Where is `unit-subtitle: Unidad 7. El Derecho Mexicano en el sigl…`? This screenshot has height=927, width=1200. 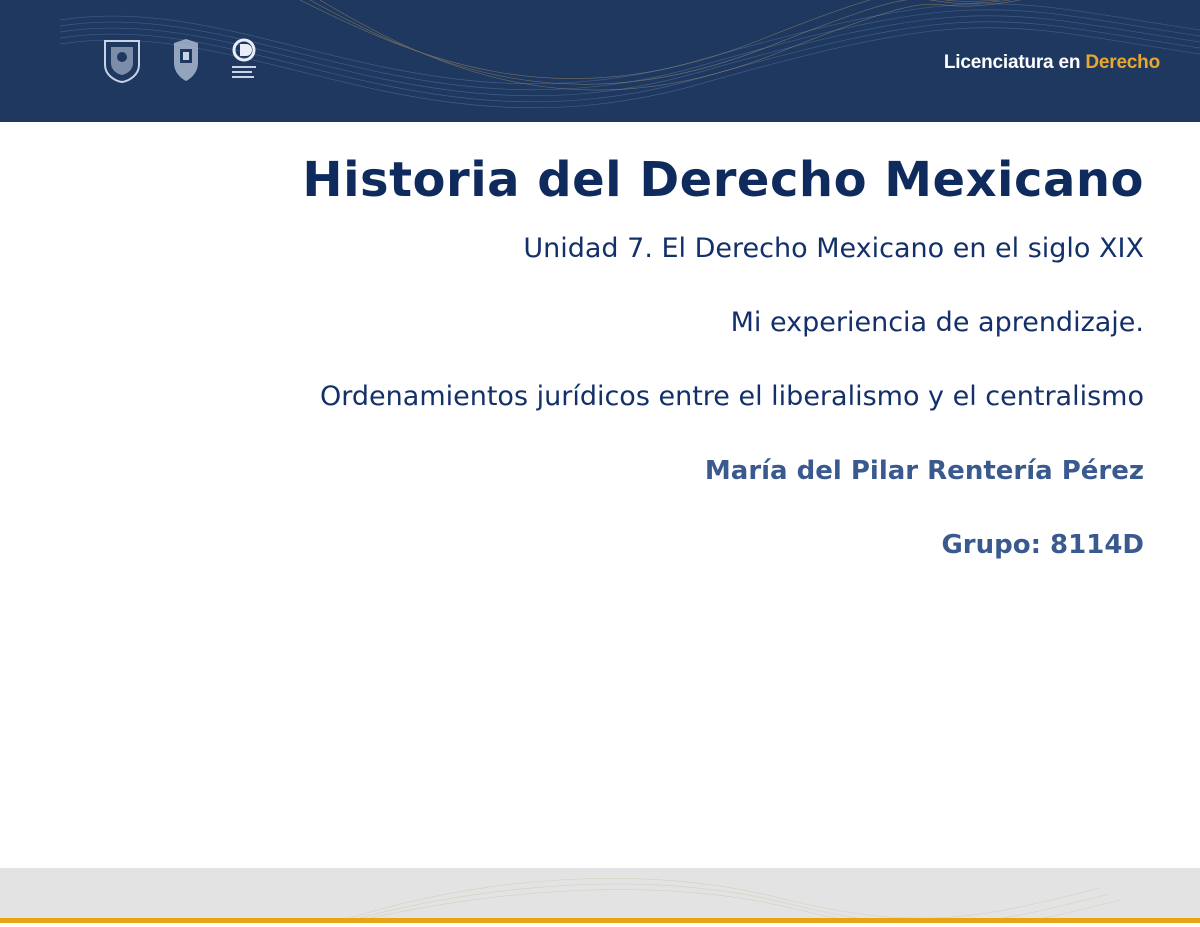
unit-subtitle: Unidad 7. El Derecho Mexicano en el sigl… is located at coordinates (833, 248).